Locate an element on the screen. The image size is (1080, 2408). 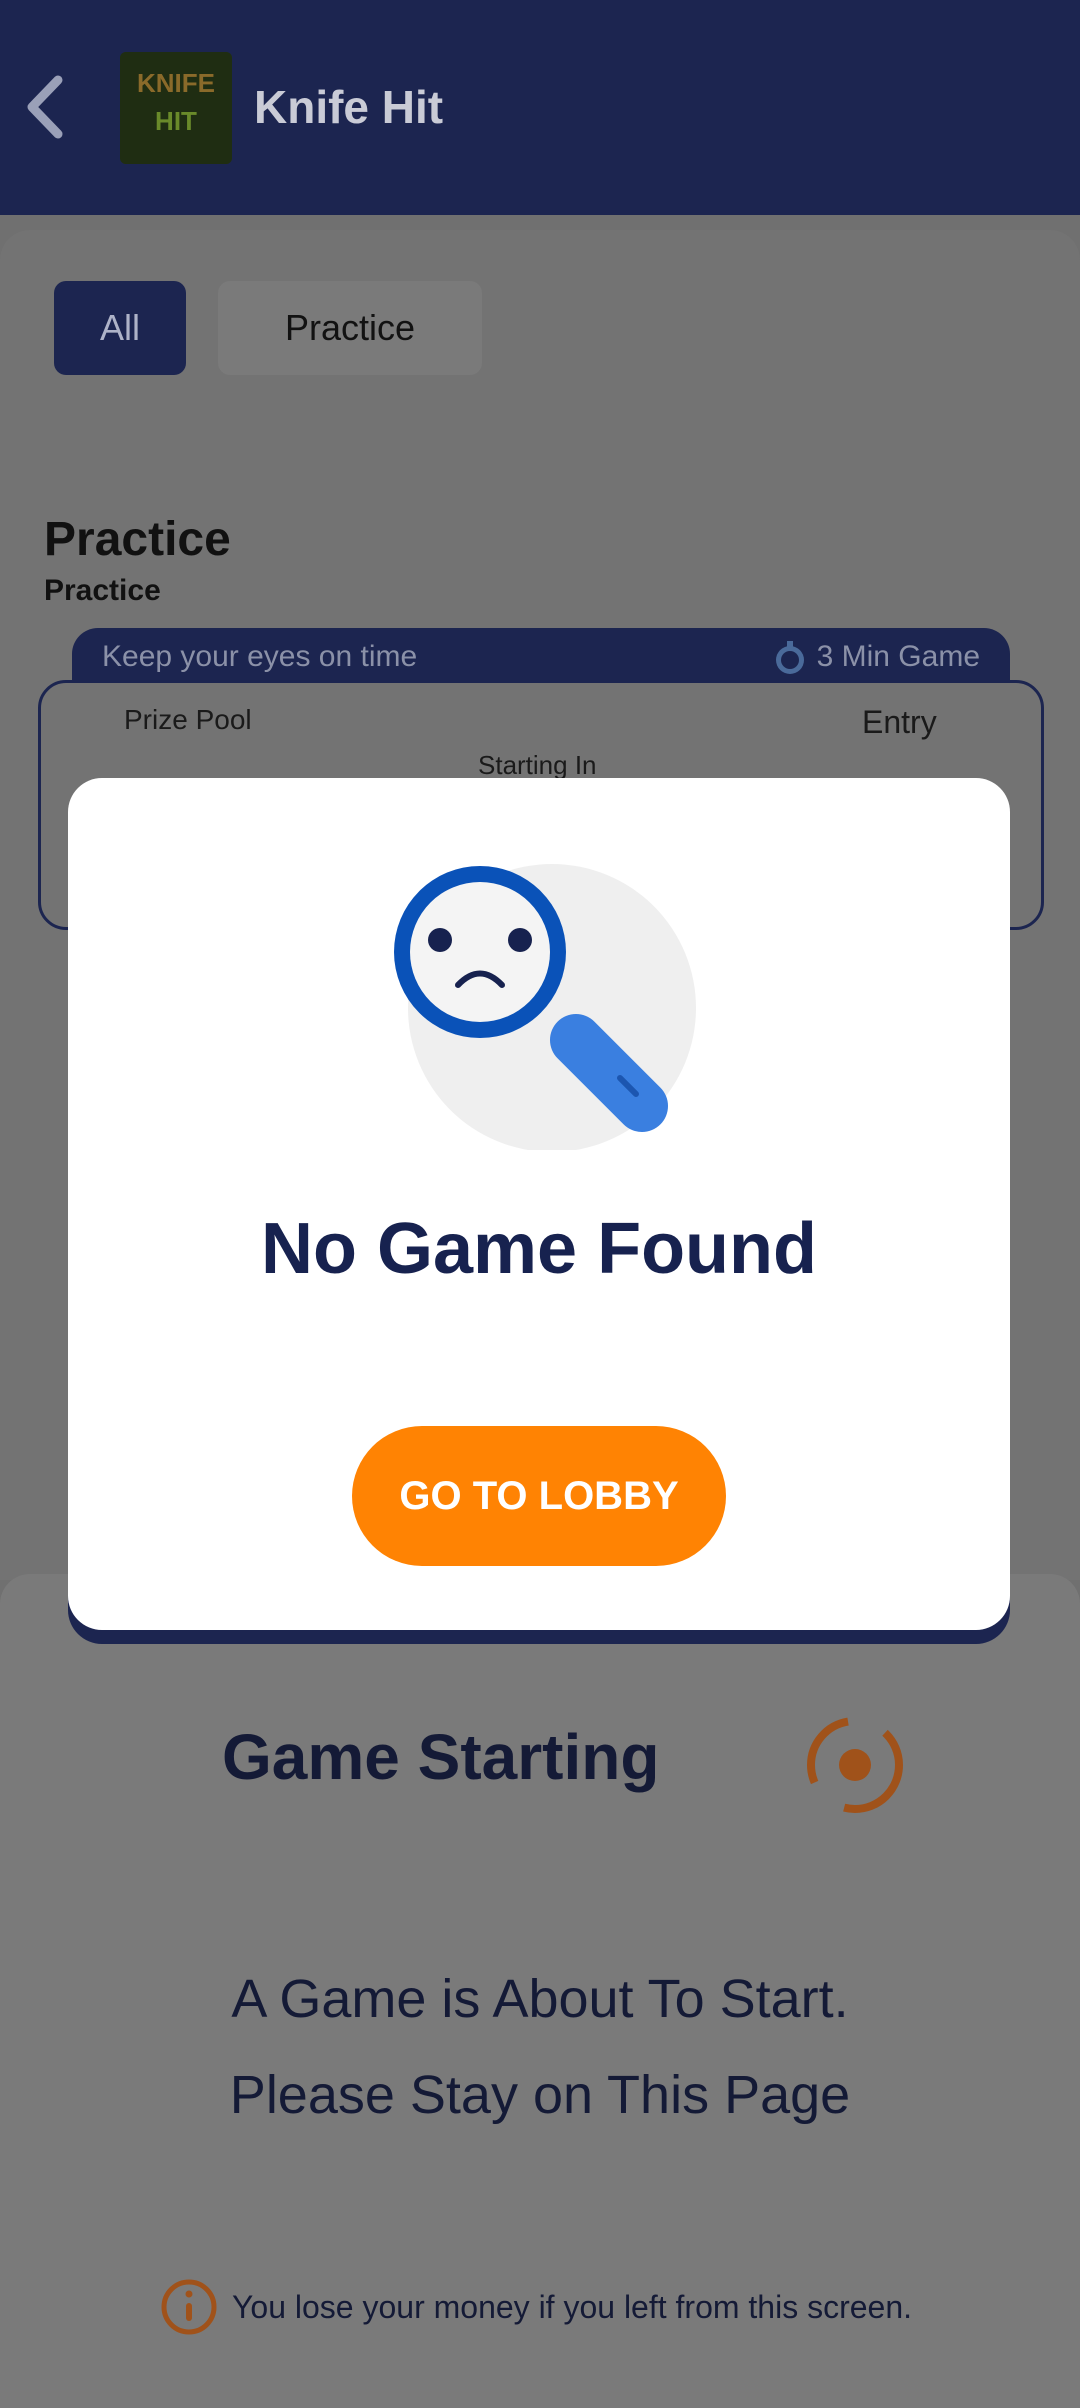
tab-all: All is located at coordinates (120, 328).